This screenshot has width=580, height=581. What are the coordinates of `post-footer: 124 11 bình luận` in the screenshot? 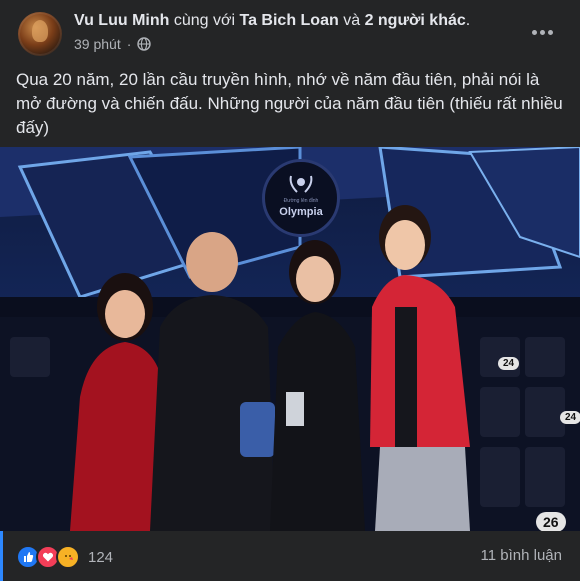 It's located at (290, 556).